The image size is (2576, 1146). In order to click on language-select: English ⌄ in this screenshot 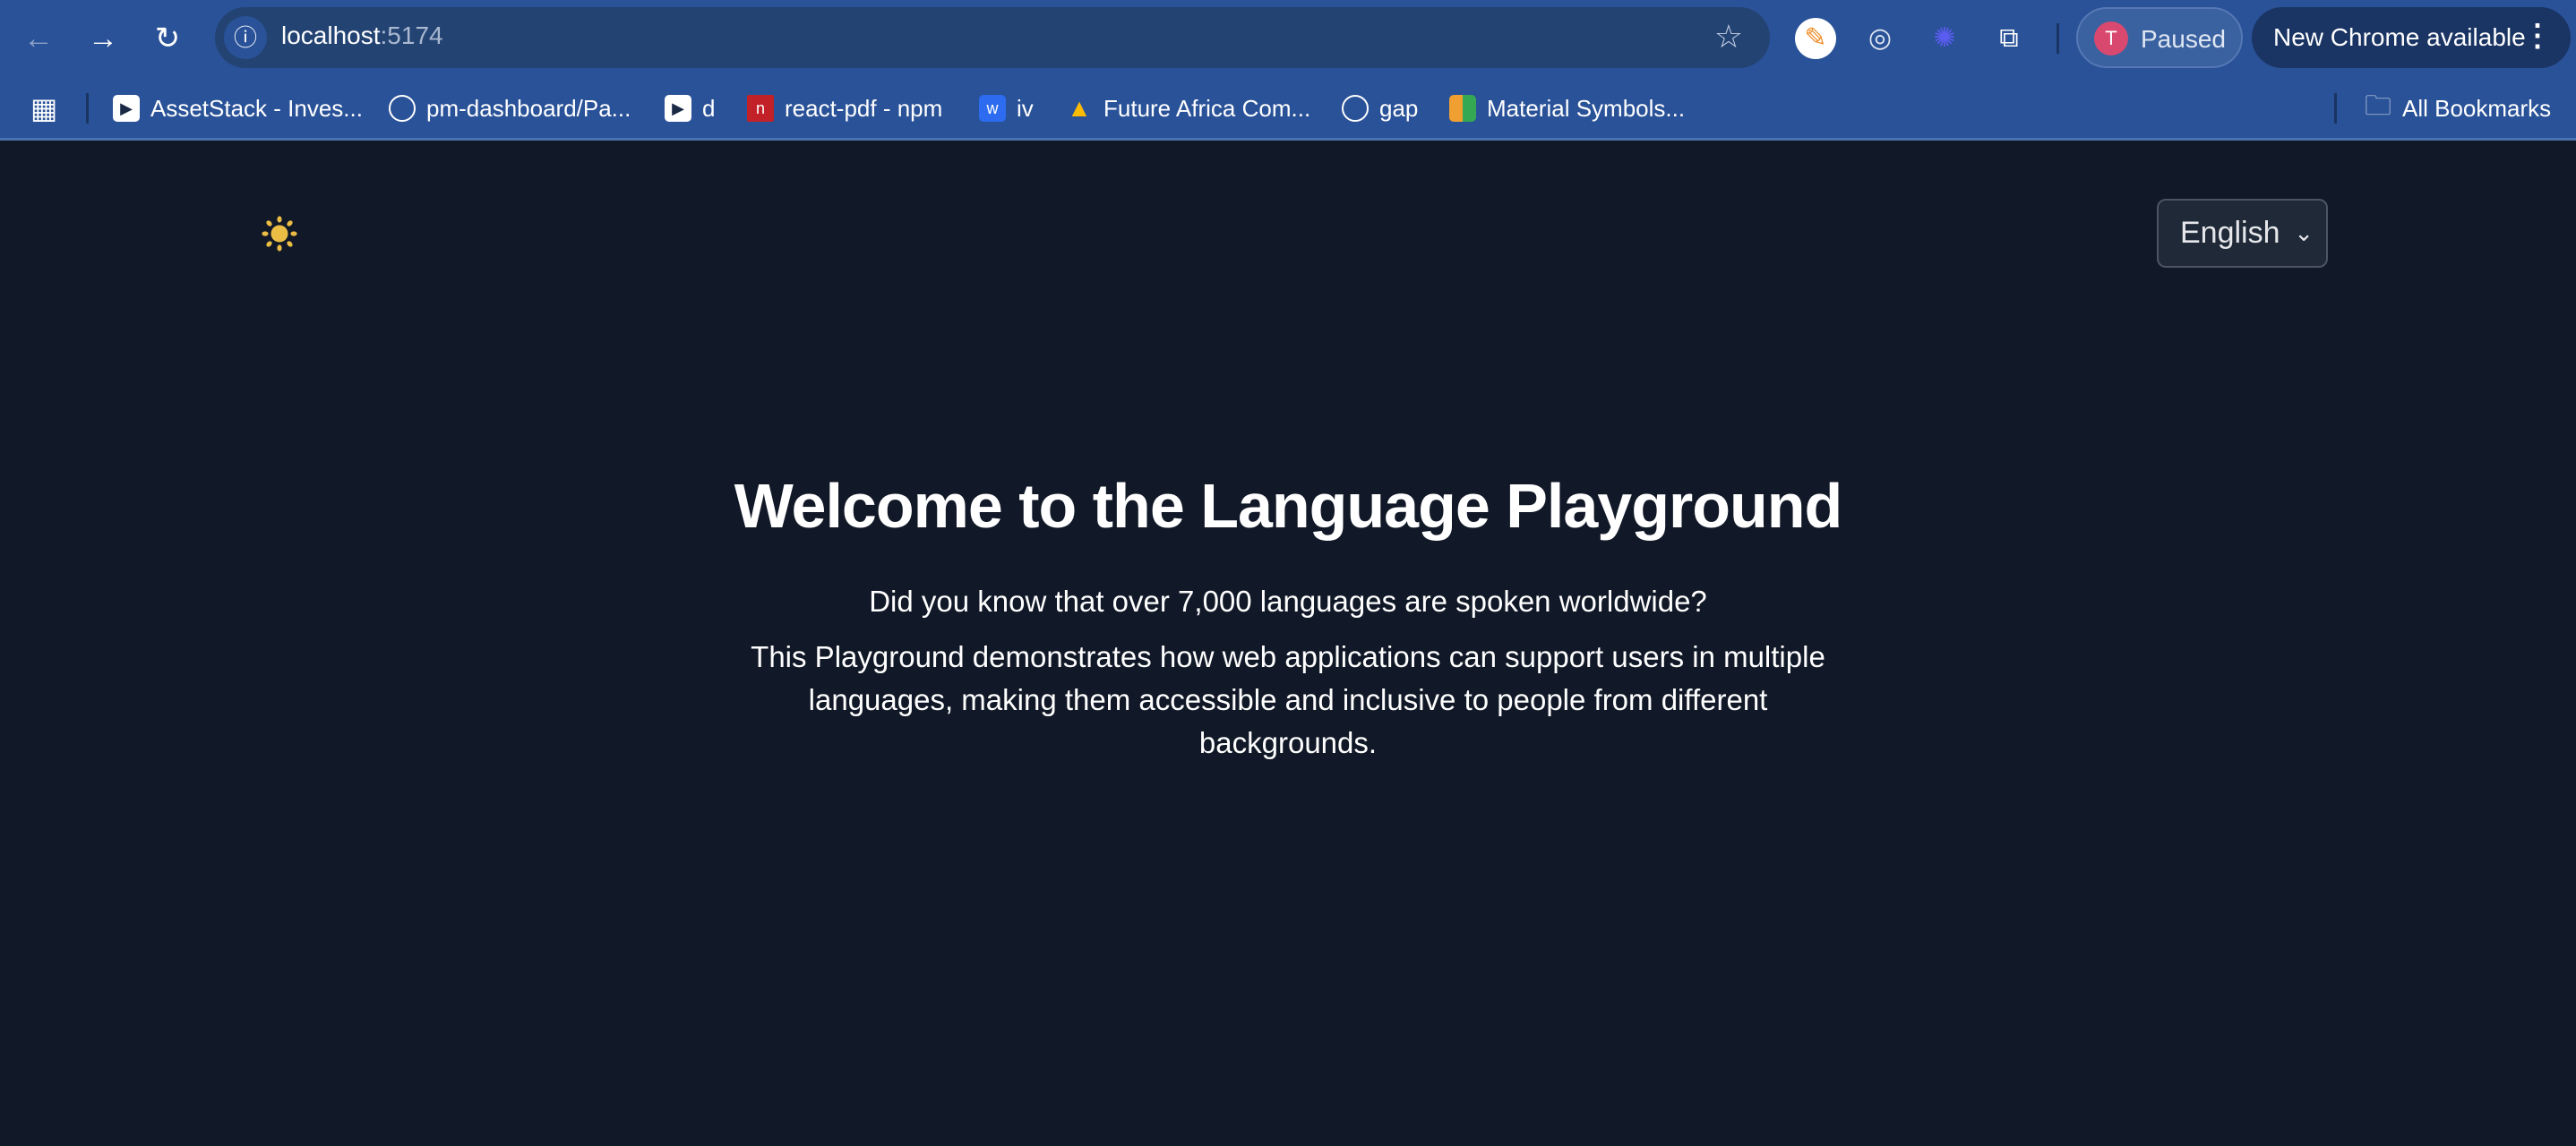, I will do `click(2242, 233)`.